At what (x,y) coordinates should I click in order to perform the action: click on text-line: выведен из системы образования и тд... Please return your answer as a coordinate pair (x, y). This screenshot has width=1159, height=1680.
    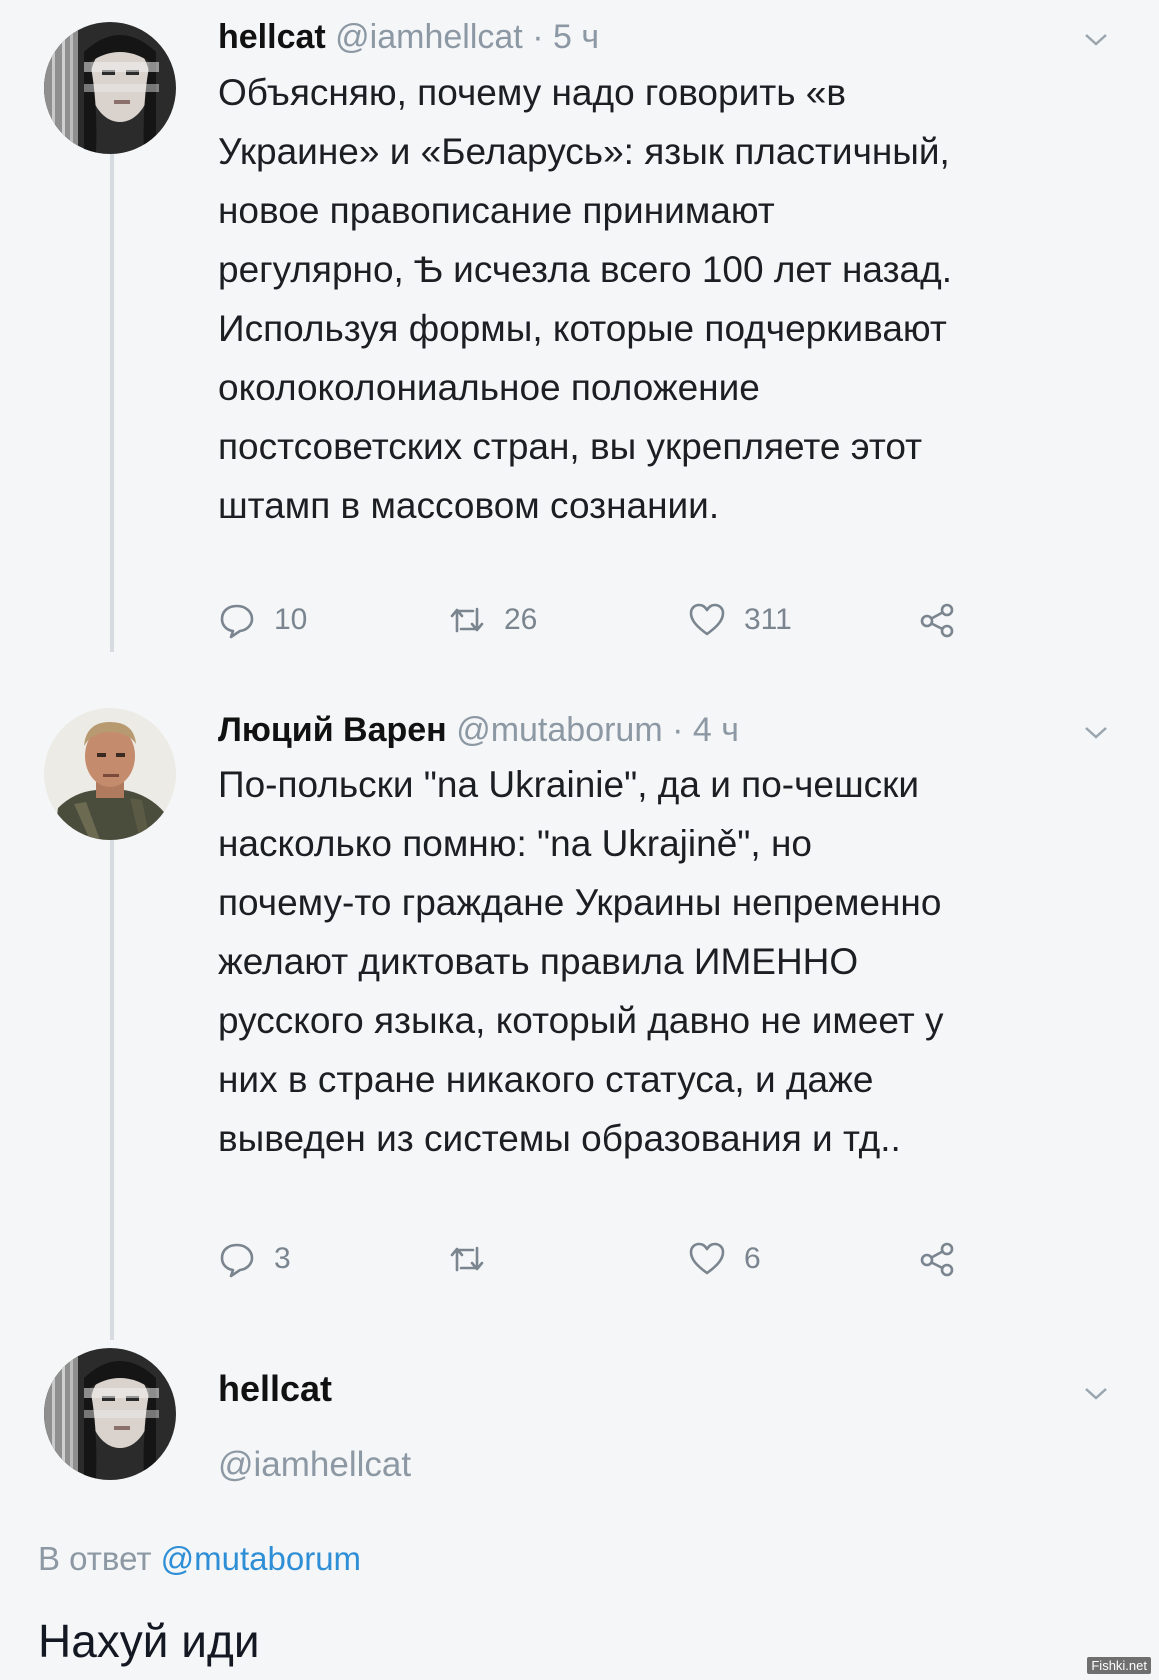
    Looking at the image, I should click on (559, 1138).